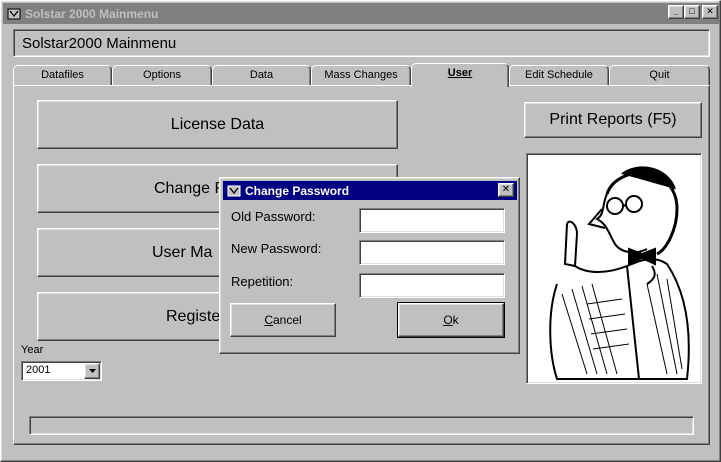 The height and width of the screenshot is (462, 721). I want to click on close-button: ✕, so click(710, 12).